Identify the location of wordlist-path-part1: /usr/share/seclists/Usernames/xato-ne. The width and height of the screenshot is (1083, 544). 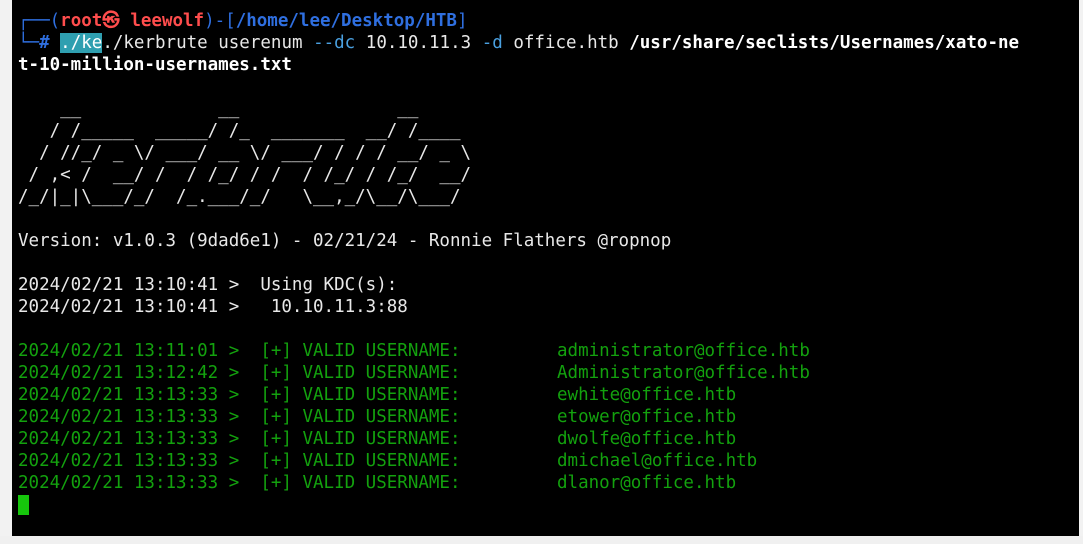
(824, 43).